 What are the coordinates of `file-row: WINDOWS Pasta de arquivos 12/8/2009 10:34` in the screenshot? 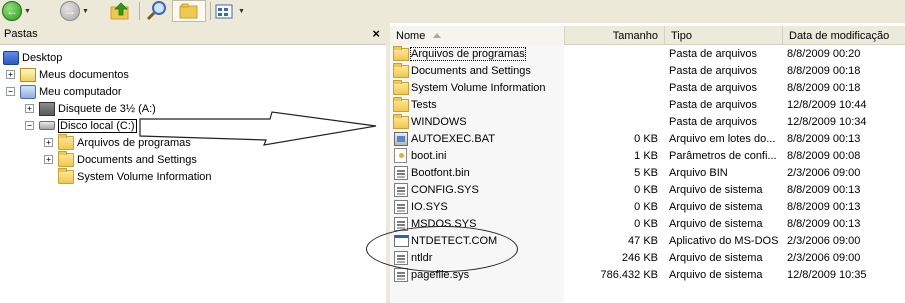 It's located at (647, 121).